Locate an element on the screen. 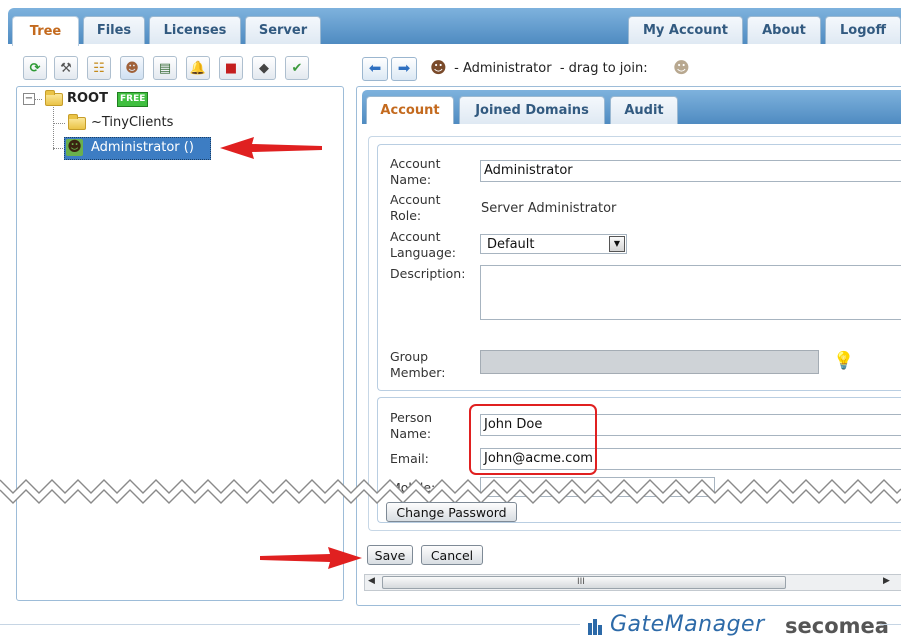 The width and height of the screenshot is (901, 638). forward-button: ➡ is located at coordinates (404, 69).